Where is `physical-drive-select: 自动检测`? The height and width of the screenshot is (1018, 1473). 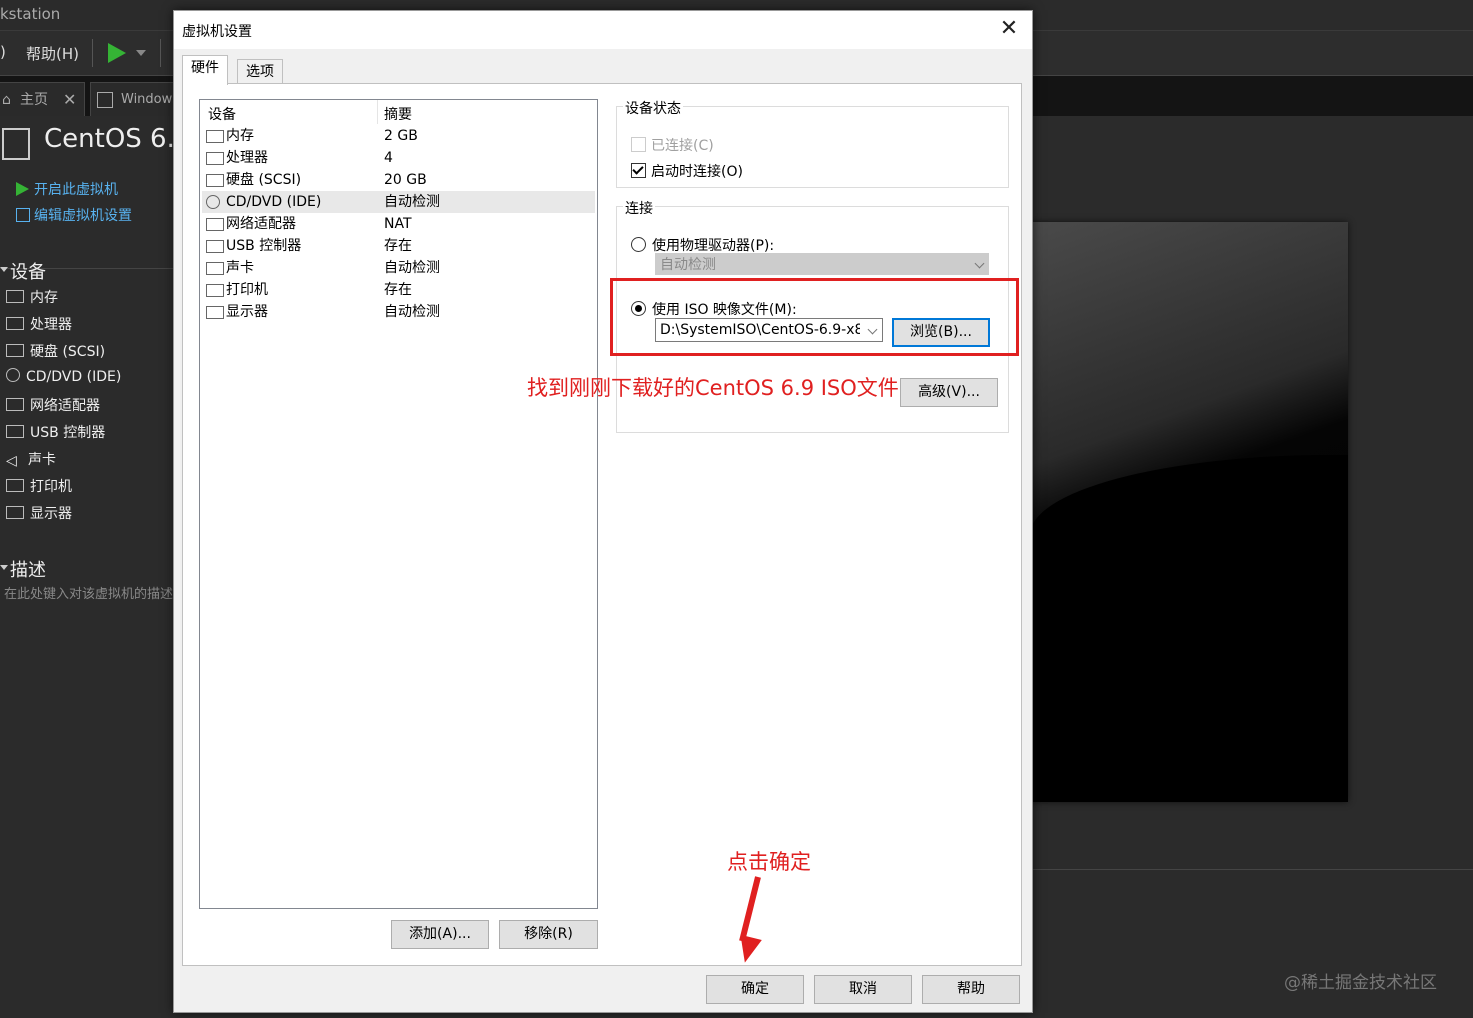 physical-drive-select: 自动检测 is located at coordinates (822, 264).